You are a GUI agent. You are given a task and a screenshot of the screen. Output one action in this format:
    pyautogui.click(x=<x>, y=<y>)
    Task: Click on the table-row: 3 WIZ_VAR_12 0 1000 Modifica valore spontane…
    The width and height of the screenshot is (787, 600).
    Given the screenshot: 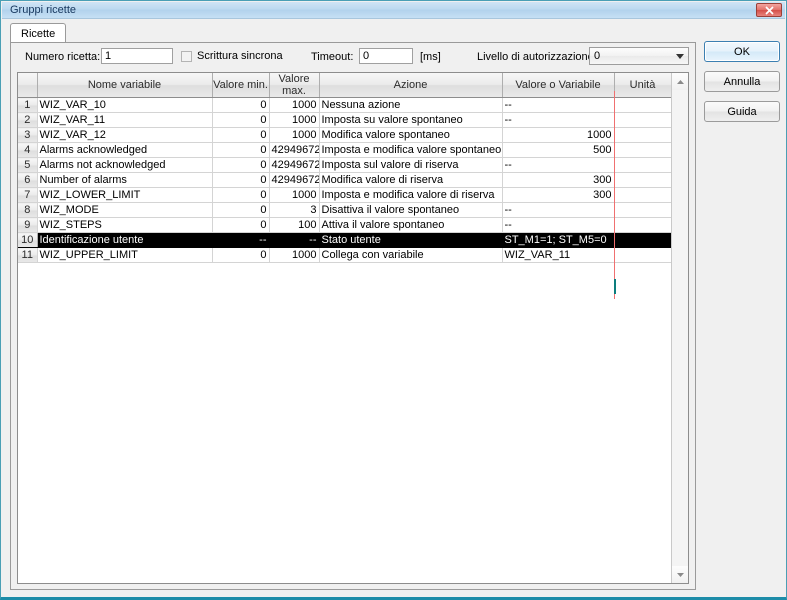 What is the action you would take?
    pyautogui.click(x=345, y=135)
    